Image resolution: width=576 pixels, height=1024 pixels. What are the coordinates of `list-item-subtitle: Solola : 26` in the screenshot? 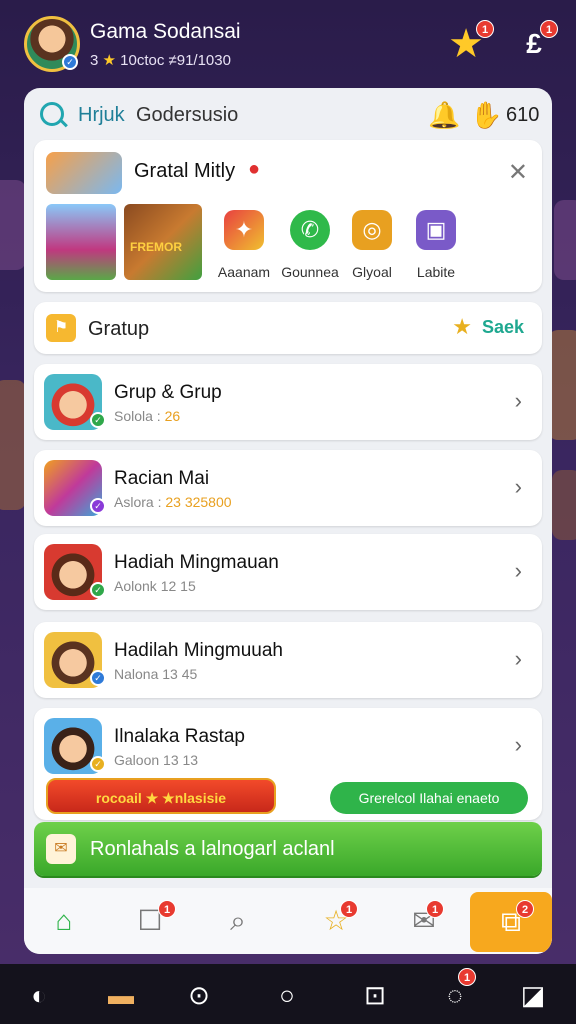 It's located at (147, 416).